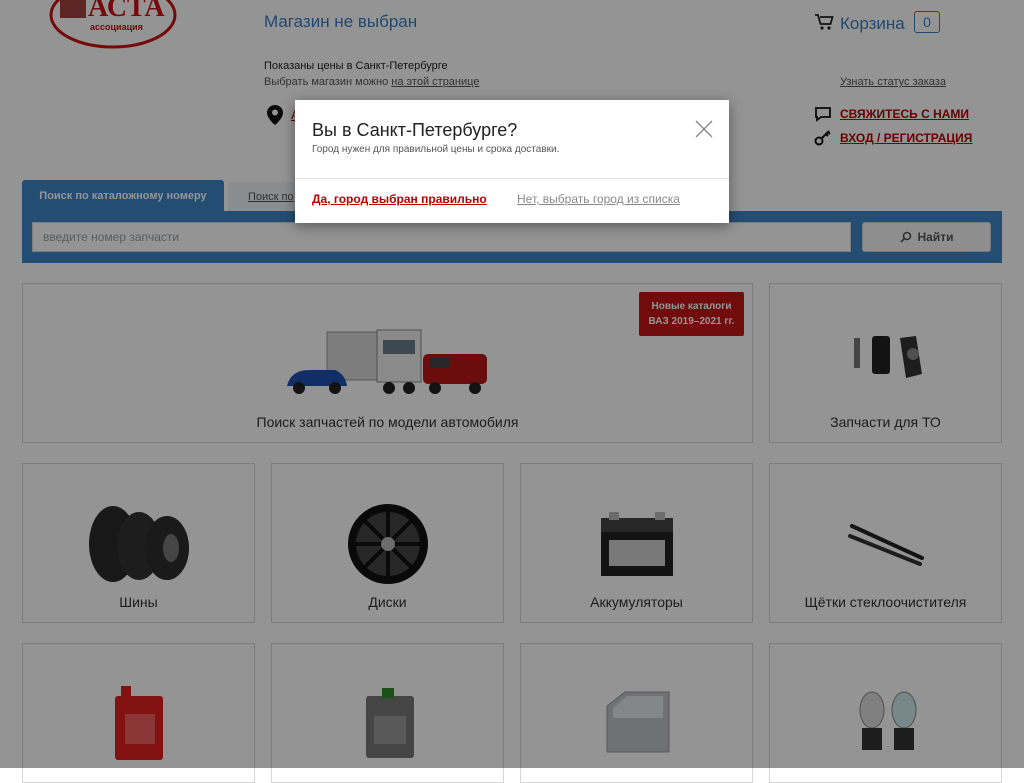  What do you see at coordinates (704, 129) in the screenshot?
I see `close-icon` at bounding box center [704, 129].